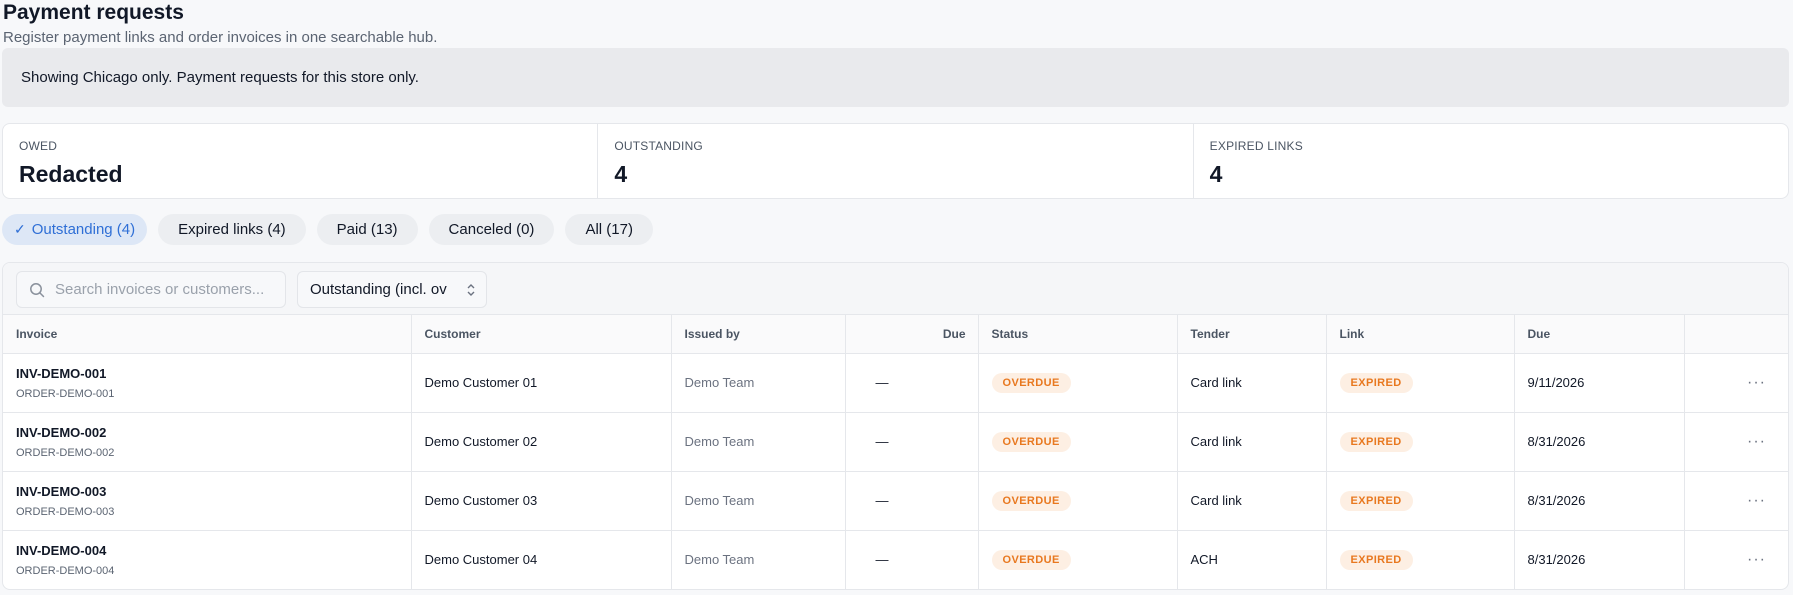 Image resolution: width=1793 pixels, height=595 pixels. Describe the element at coordinates (207, 501) in the screenshot. I see `invoice-cell: INV-DEMO-003 ORDER-DEMO-003` at that location.